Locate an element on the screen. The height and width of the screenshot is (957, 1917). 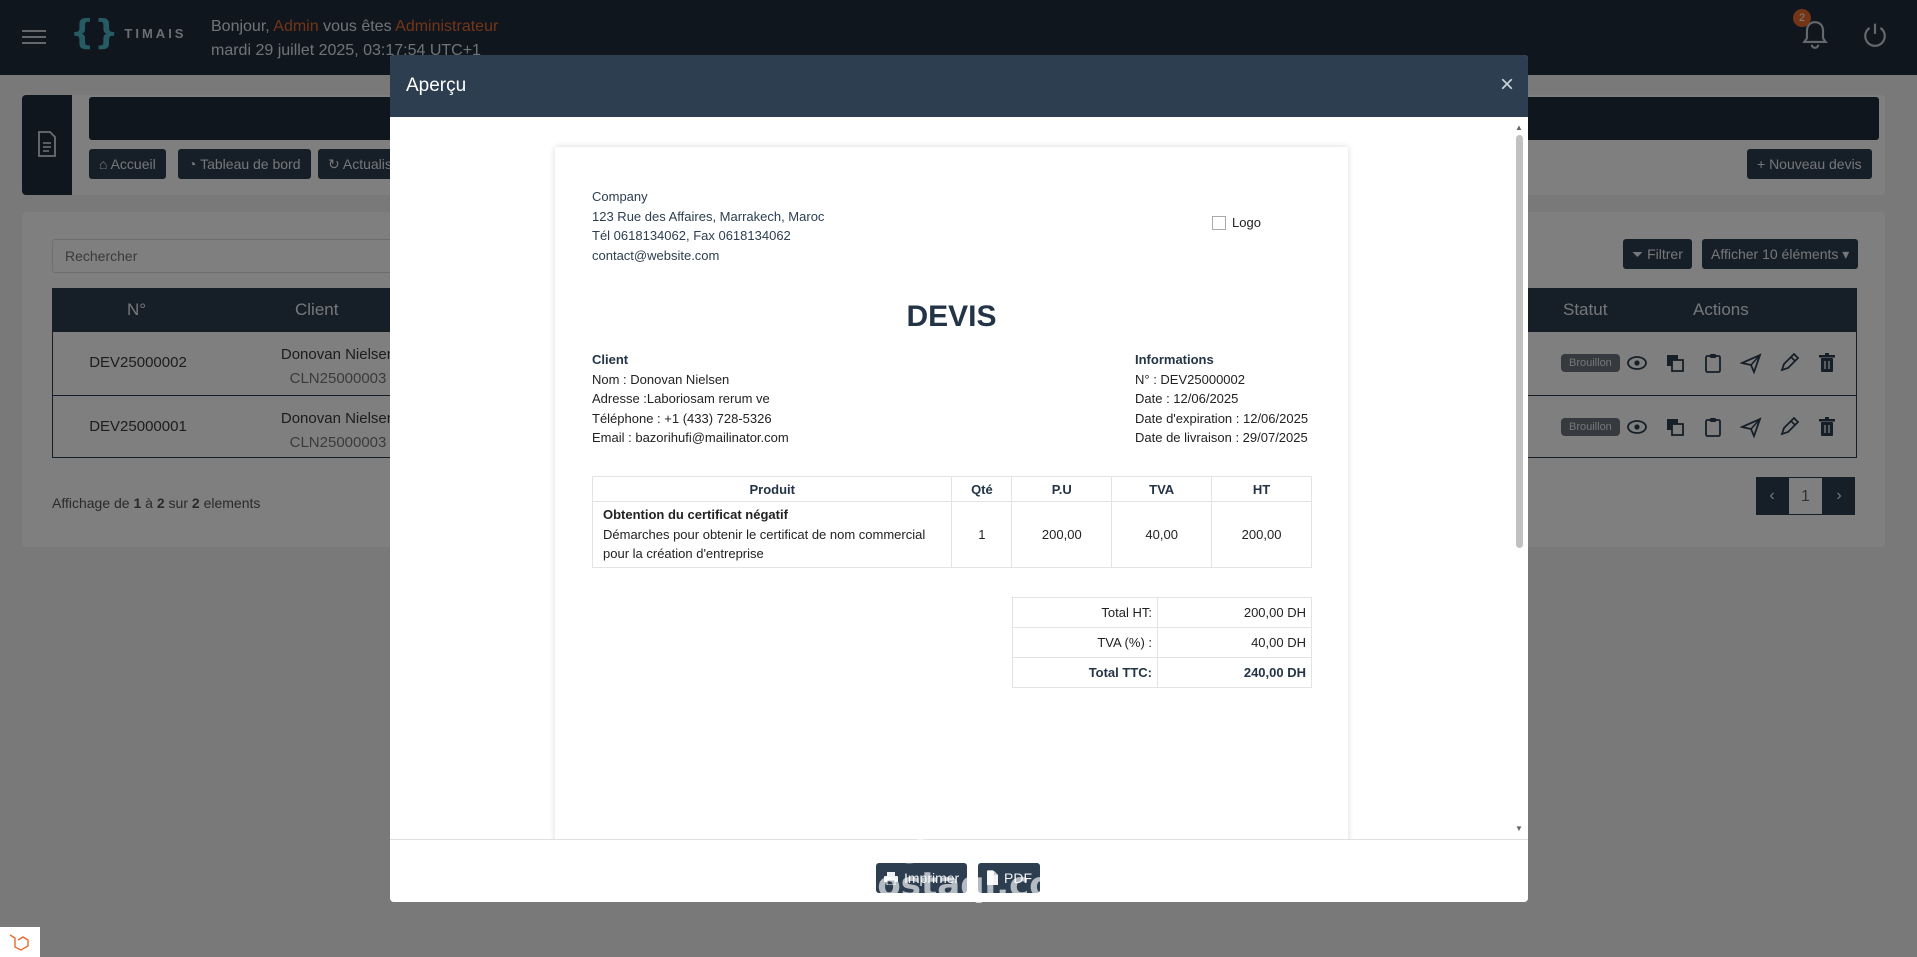
watermark-arabic: مستقل is located at coordinates (959, 847).